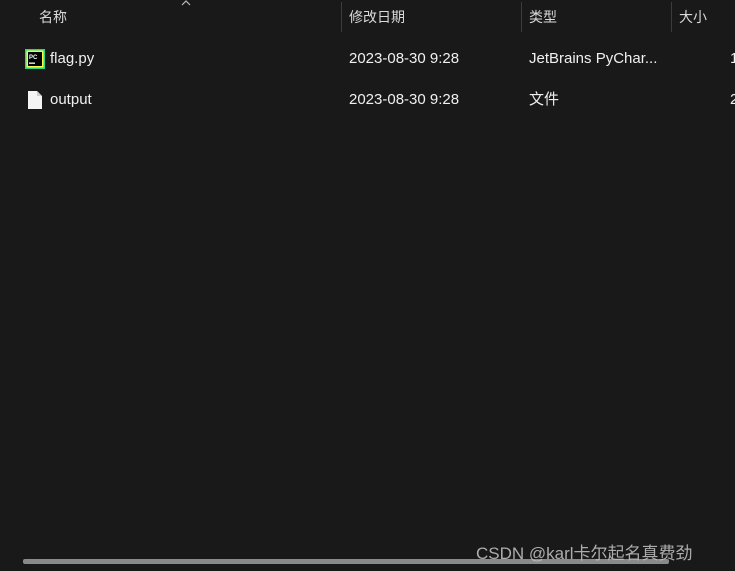 This screenshot has height=571, width=735. Describe the element at coordinates (35, 100) in the screenshot. I see `generic-file-icon` at that location.